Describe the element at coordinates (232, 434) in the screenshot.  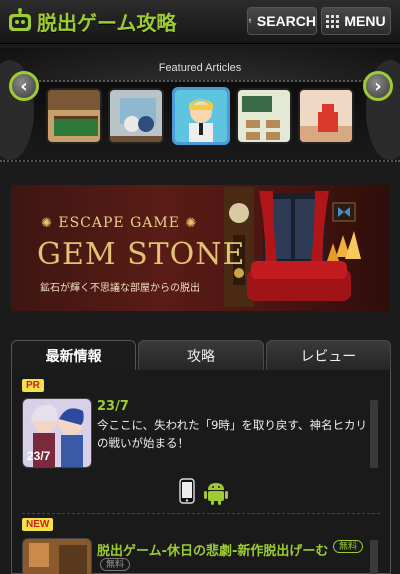
I see `item-description-1: 今ここに、失われた「9時」を取り戻す、神名ヒカリの戦いが始まる！` at that location.